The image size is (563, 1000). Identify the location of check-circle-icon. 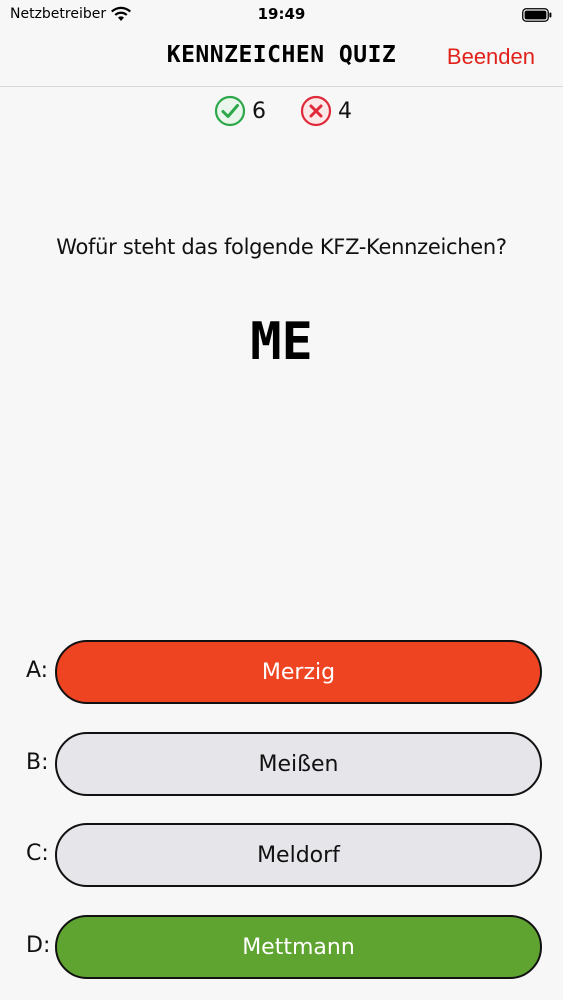
(230, 111).